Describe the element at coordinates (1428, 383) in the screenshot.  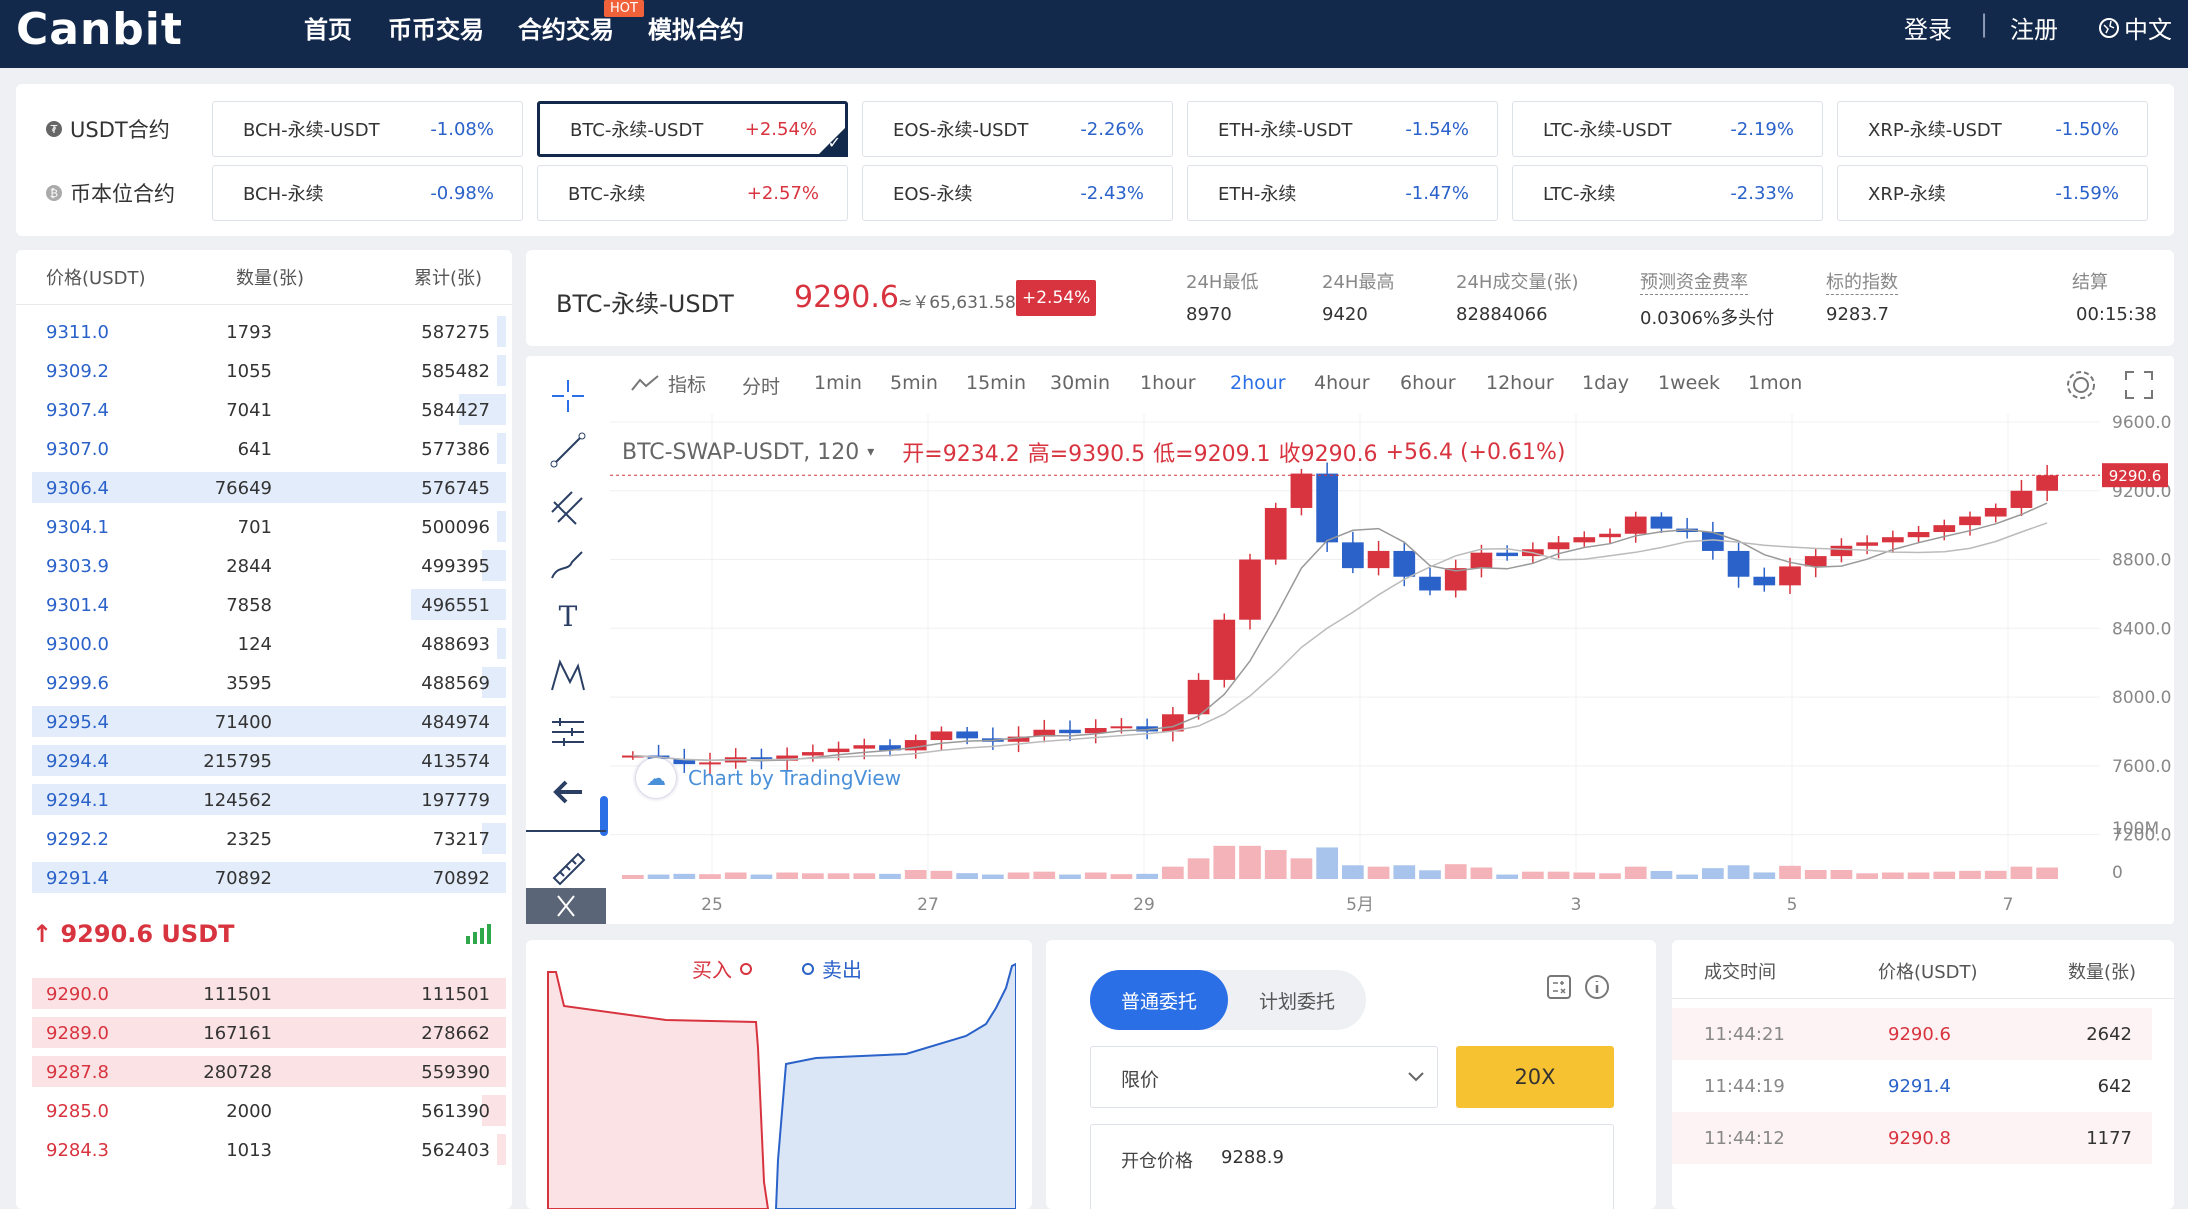
I see `timeframe-6hour: 6hour` at that location.